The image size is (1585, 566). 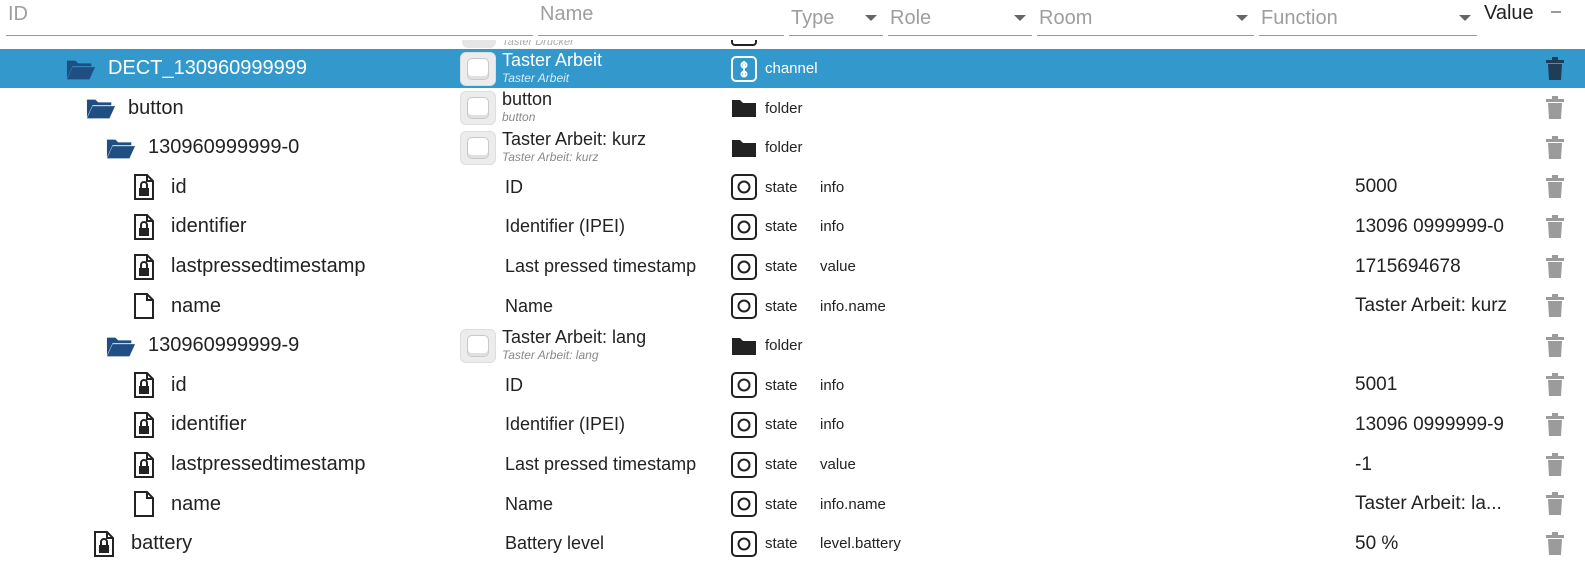 What do you see at coordinates (662, 14) in the screenshot?
I see `name-filter-input` at bounding box center [662, 14].